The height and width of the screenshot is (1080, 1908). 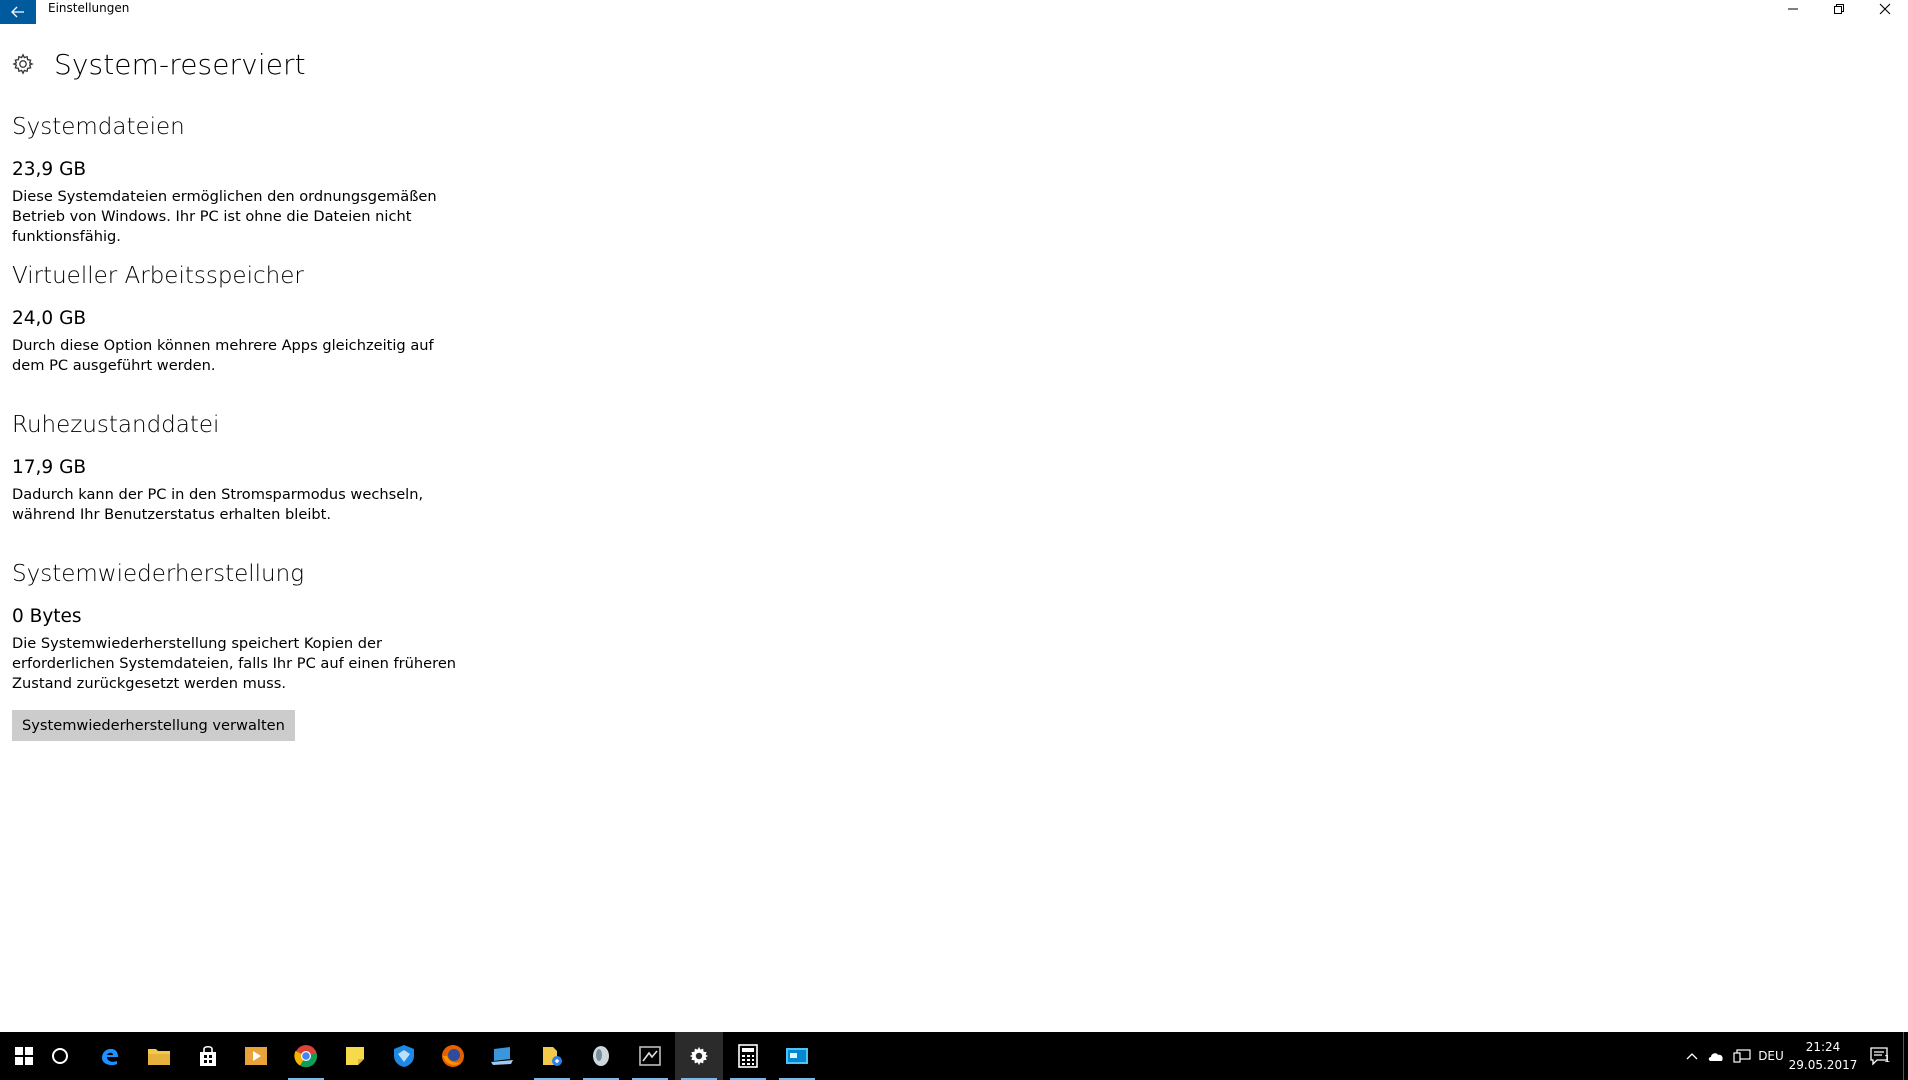 I want to click on taskbar-calculator, so click(x=748, y=1056).